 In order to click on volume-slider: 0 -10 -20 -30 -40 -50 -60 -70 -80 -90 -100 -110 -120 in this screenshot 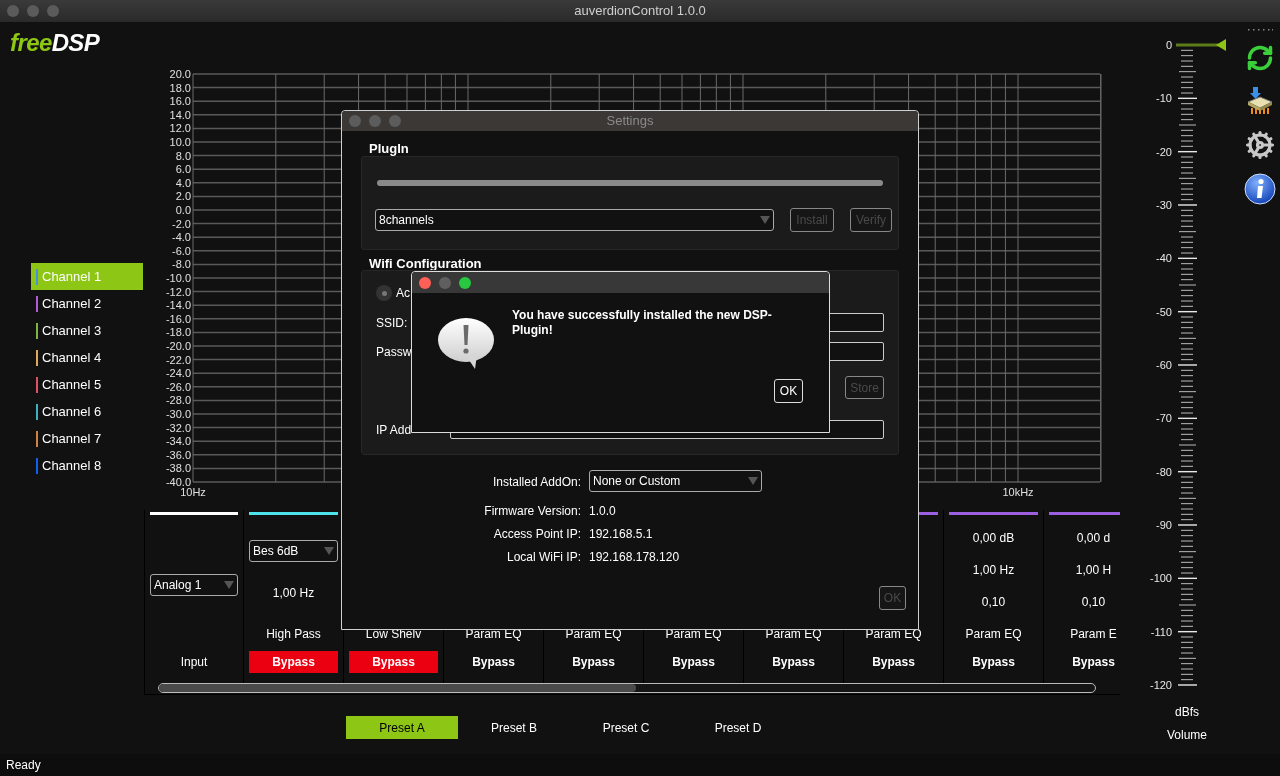, I will do `click(1188, 360)`.